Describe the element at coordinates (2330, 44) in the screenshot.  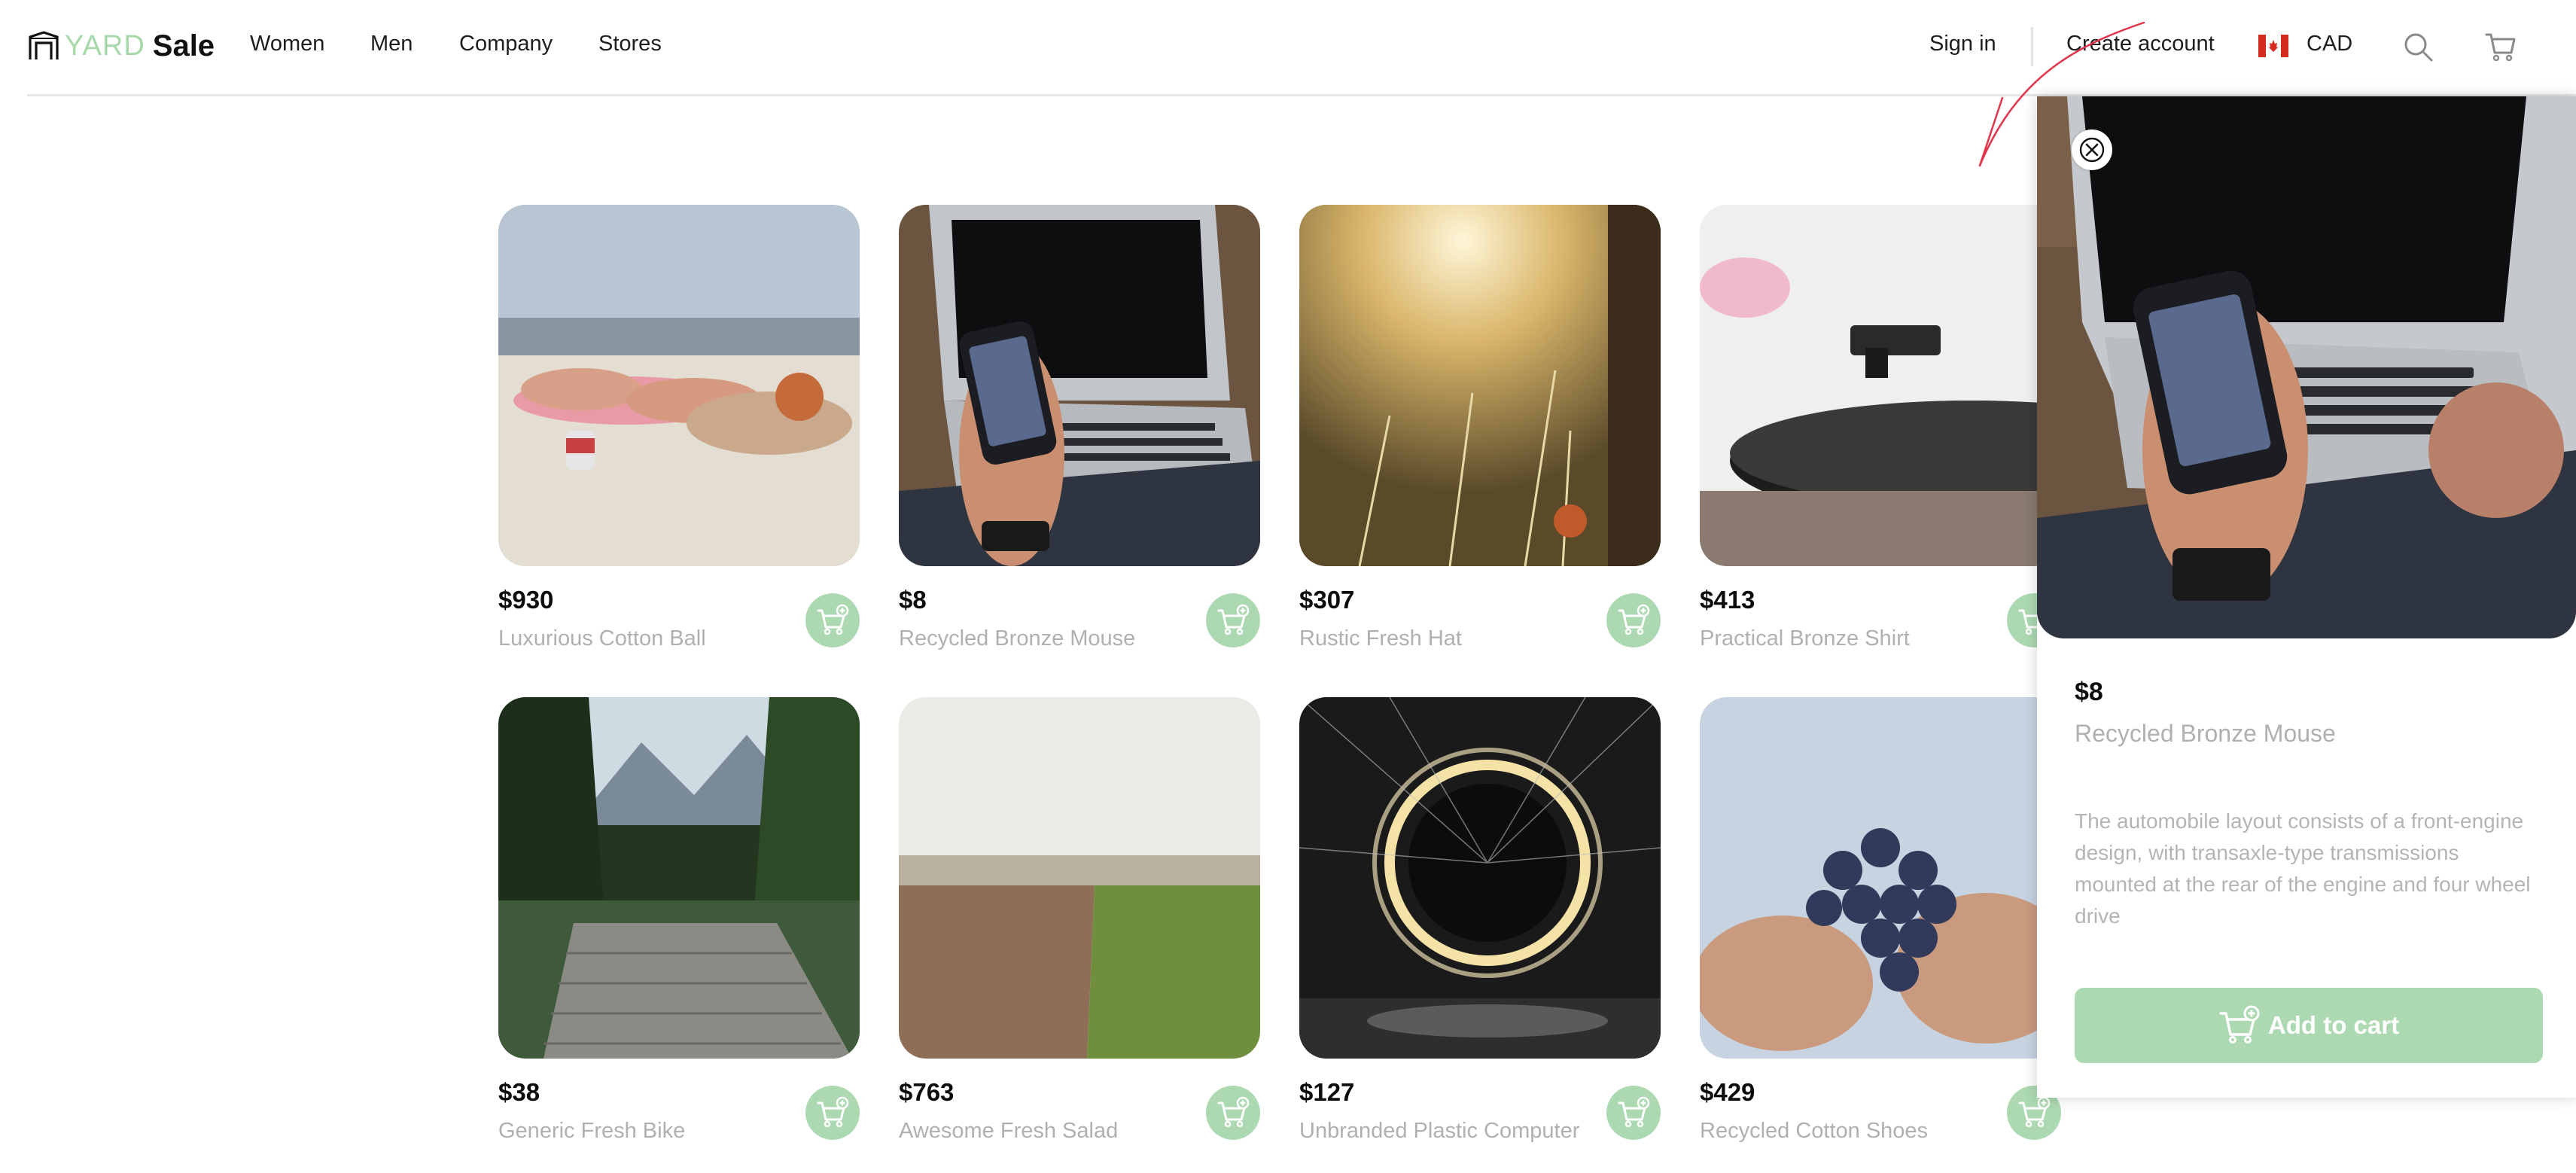
I see `currency-selector: CAD` at that location.